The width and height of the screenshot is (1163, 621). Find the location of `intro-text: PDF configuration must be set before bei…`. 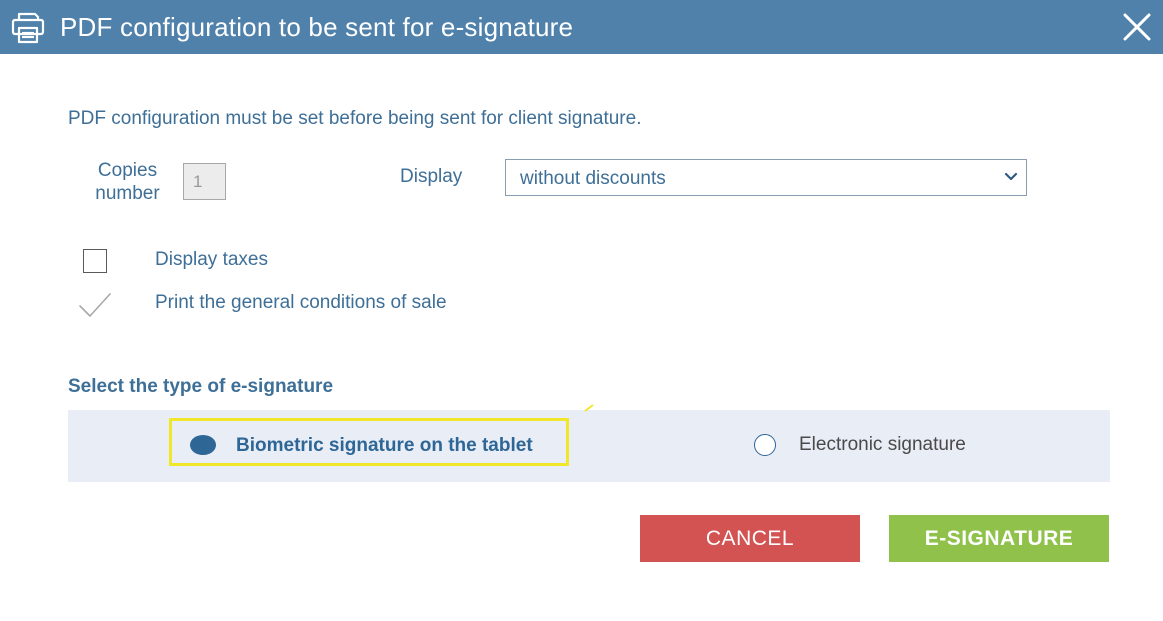

intro-text: PDF configuration must be set before bei… is located at coordinates (355, 118).